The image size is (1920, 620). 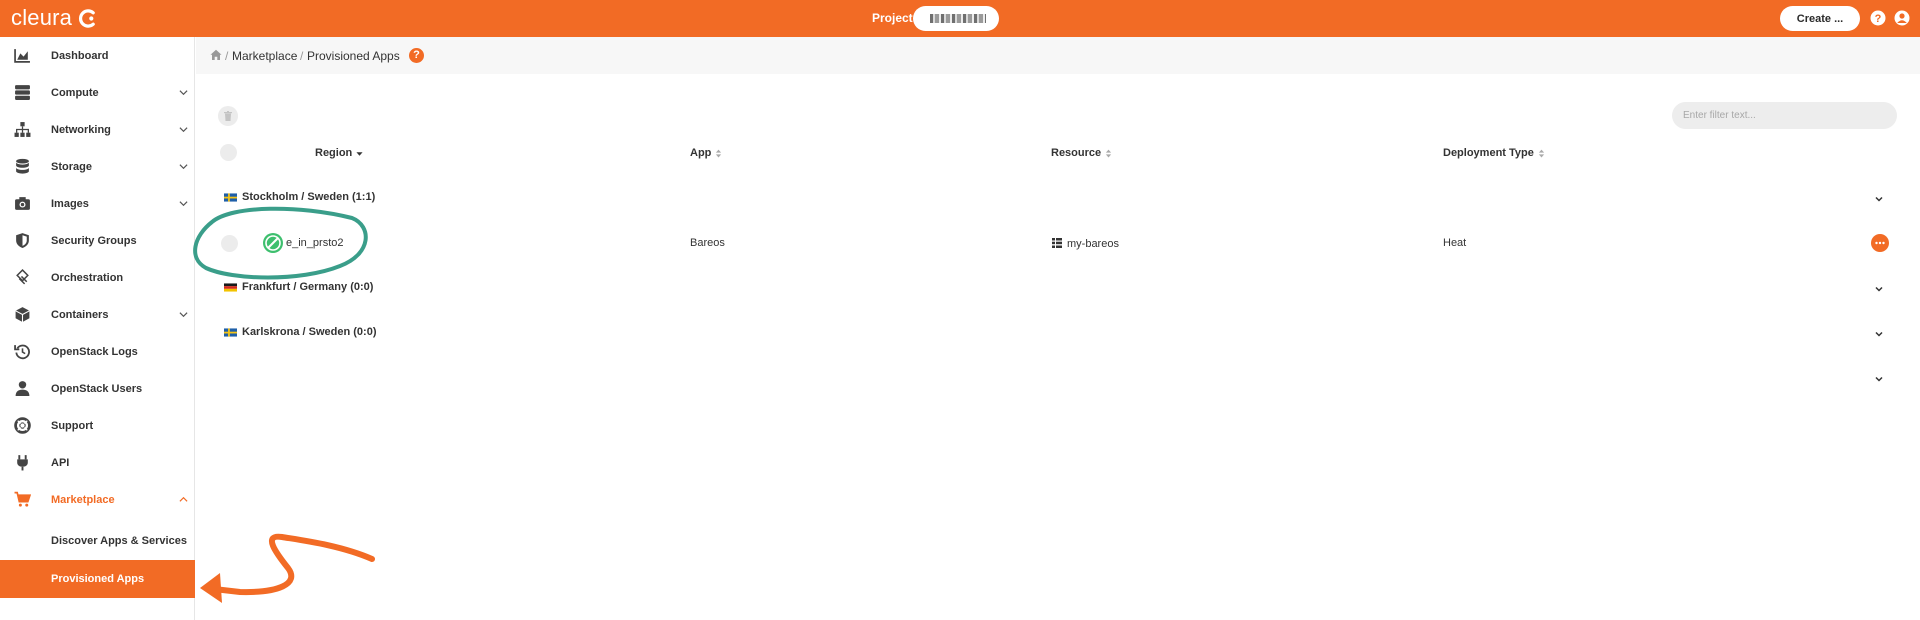 What do you see at coordinates (22, 388) in the screenshot?
I see `user-icon` at bounding box center [22, 388].